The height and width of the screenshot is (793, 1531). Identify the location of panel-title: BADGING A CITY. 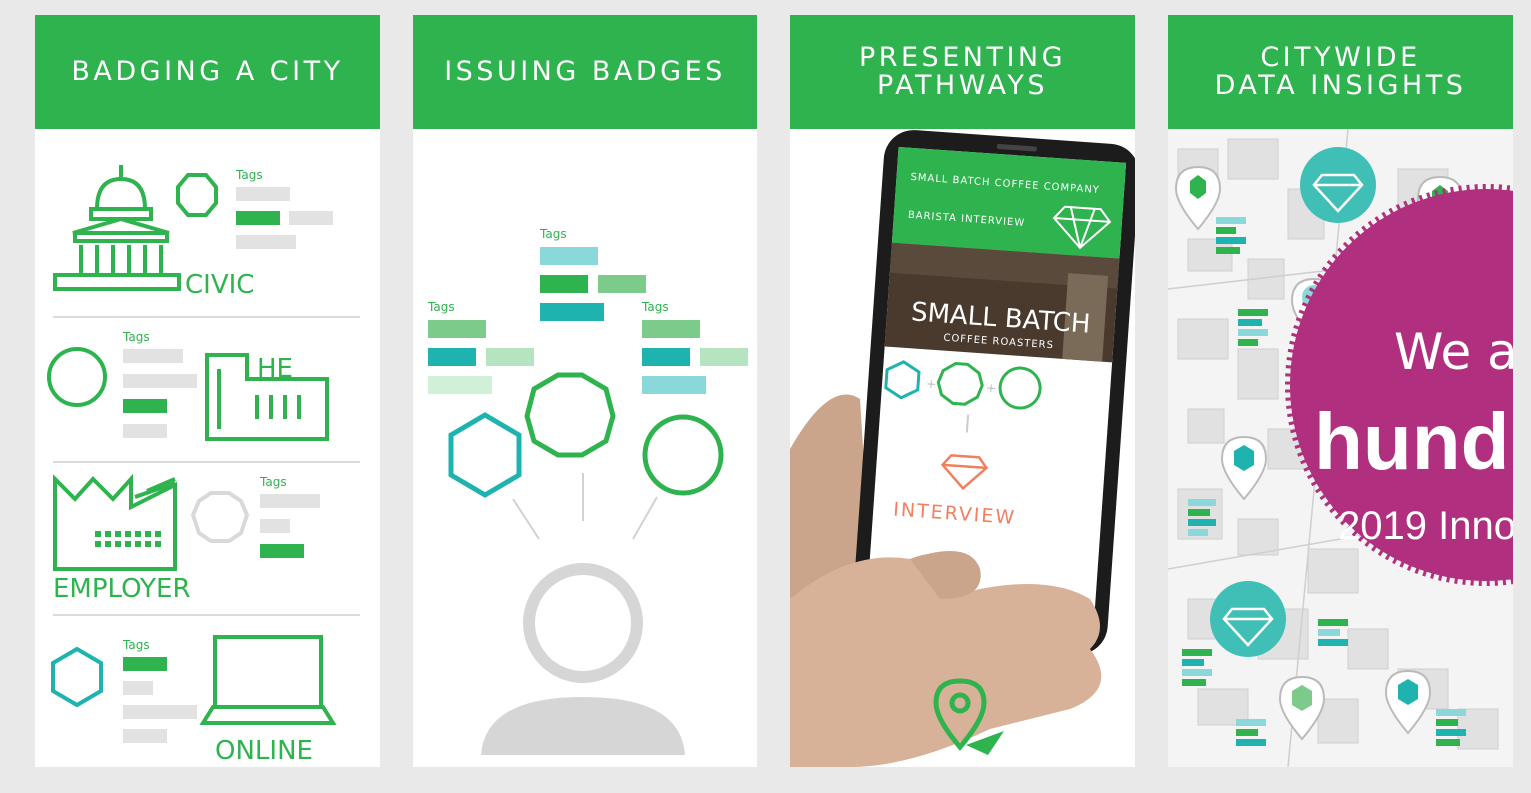
(207, 71).